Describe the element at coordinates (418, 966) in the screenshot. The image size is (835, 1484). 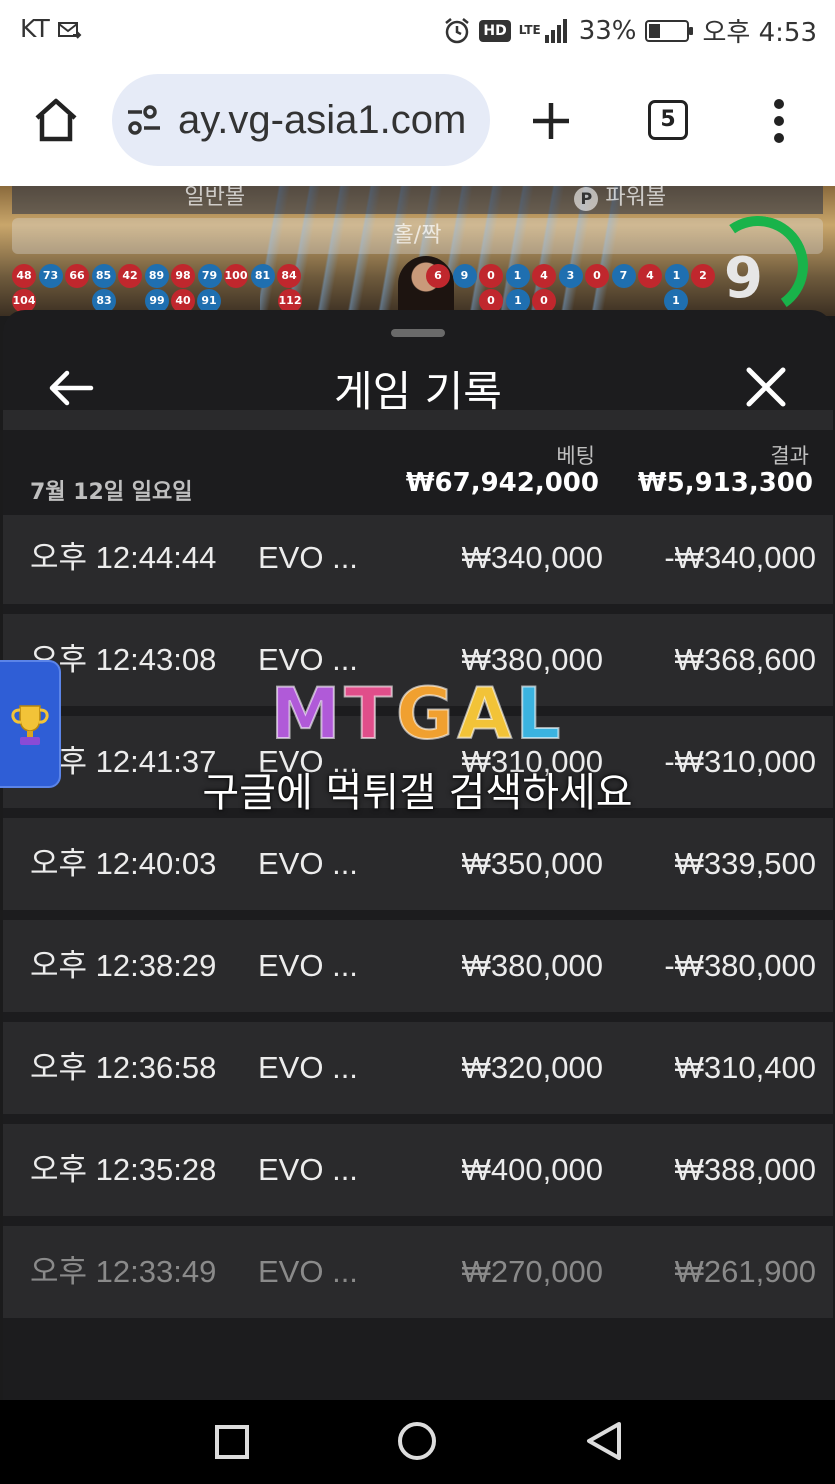
I see `history-row: 오후 12:38:29 EVO ... ₩380,000 -₩380,000` at that location.